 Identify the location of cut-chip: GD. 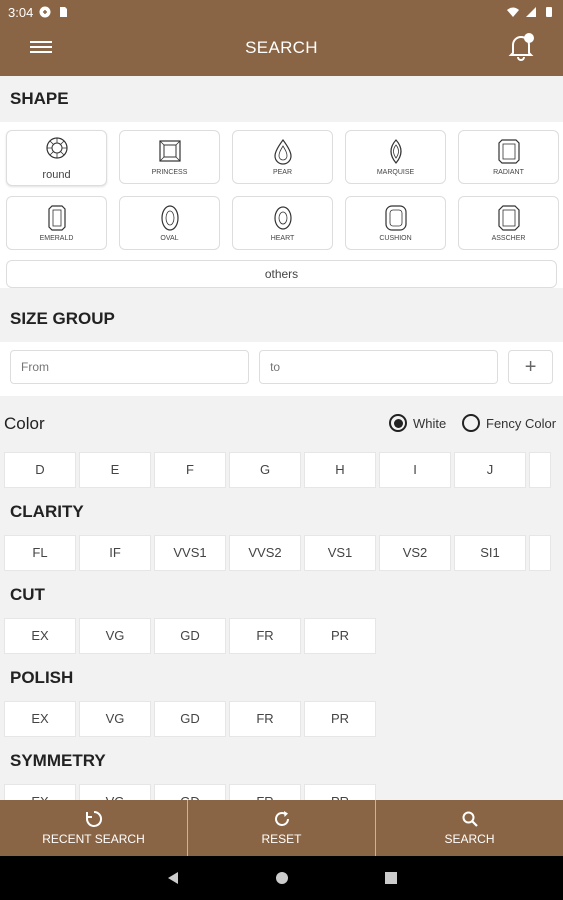
(190, 636).